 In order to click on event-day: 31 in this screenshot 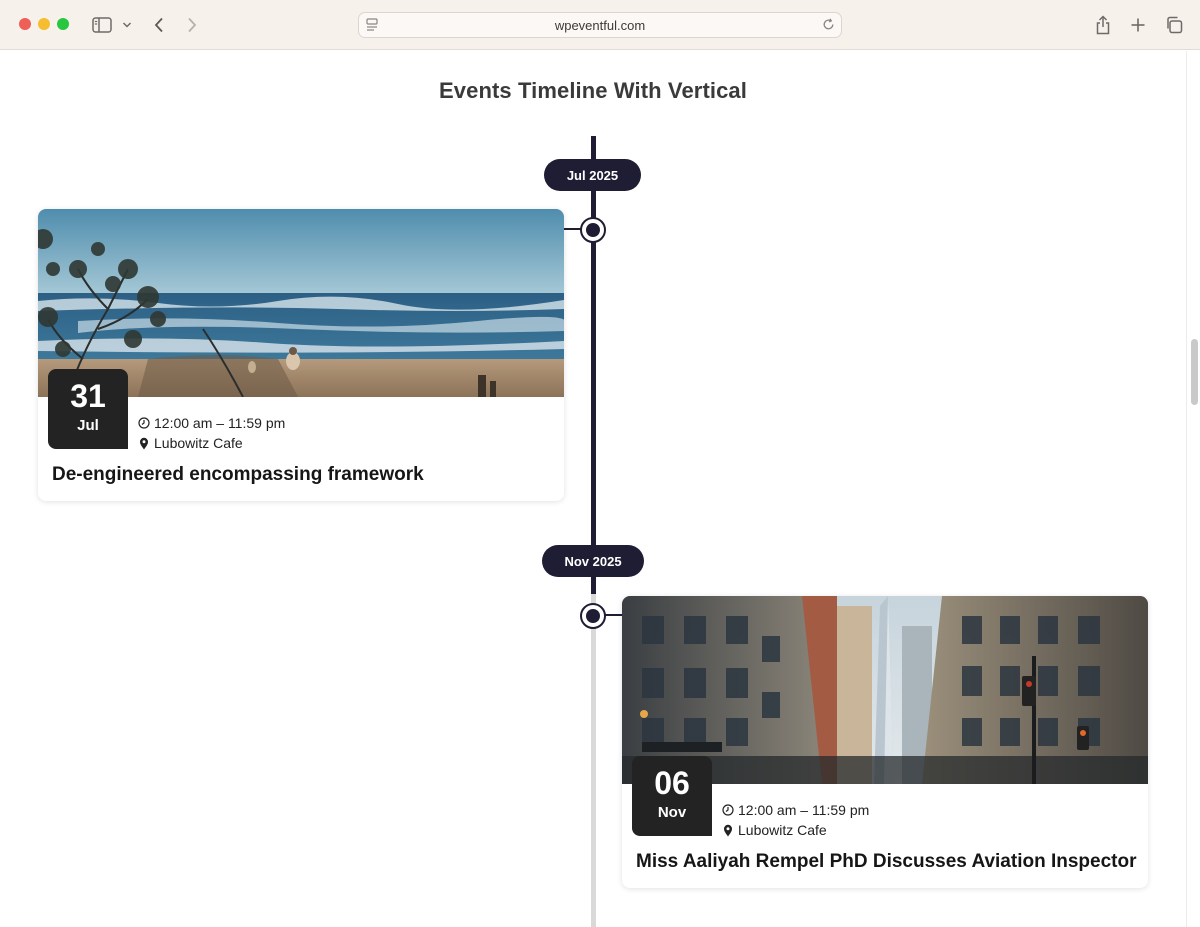, I will do `click(88, 396)`.